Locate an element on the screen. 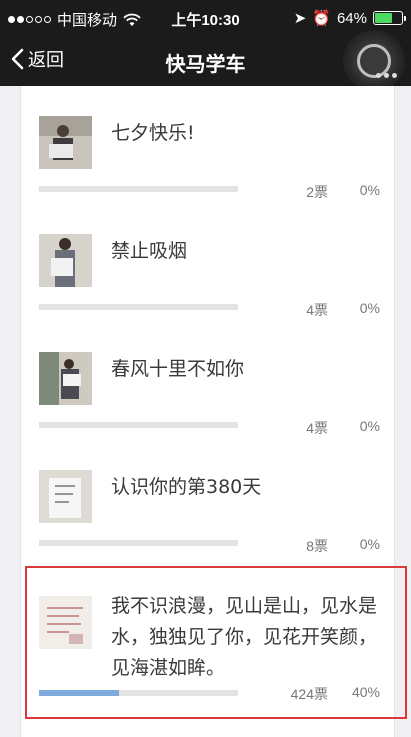 Image resolution: width=411 pixels, height=737 pixels. poll-item: 春风十里不如你 4票 0% is located at coordinates (208, 381).